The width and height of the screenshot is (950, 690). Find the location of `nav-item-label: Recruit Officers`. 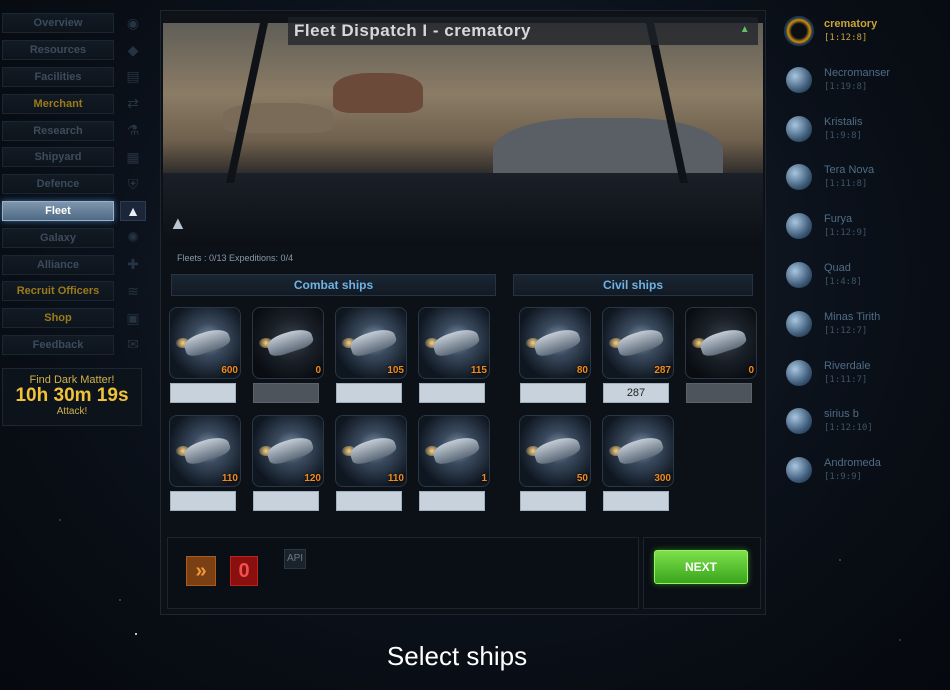

nav-item-label: Recruit Officers is located at coordinates (58, 291).